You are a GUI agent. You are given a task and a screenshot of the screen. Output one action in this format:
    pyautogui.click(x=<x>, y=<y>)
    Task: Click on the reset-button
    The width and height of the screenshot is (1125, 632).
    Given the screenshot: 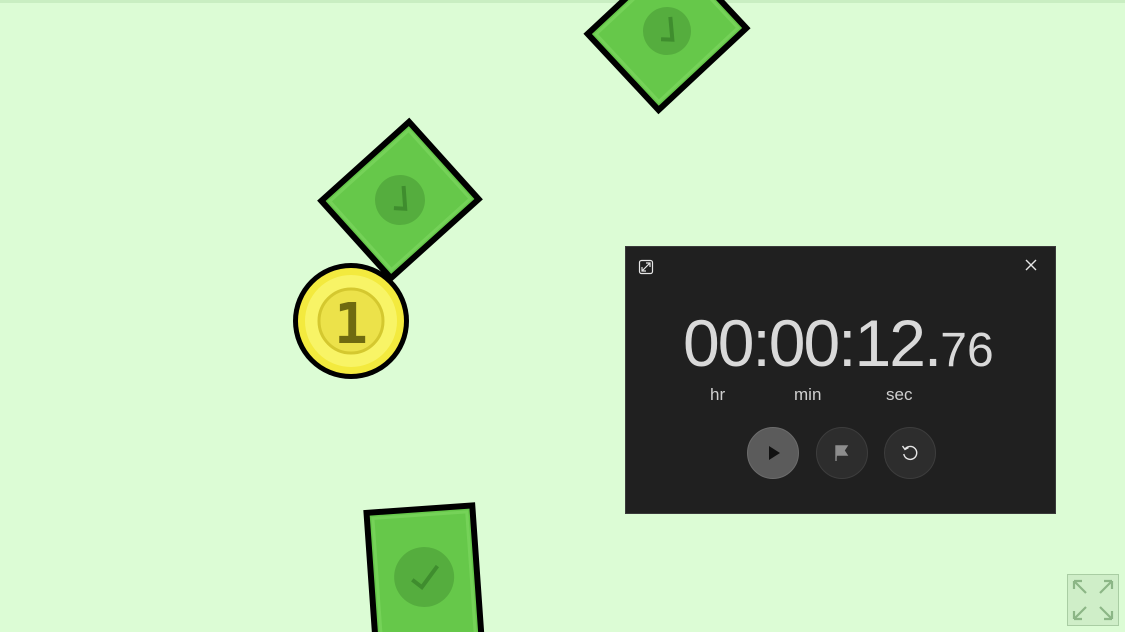 What is the action you would take?
    pyautogui.click(x=910, y=453)
    